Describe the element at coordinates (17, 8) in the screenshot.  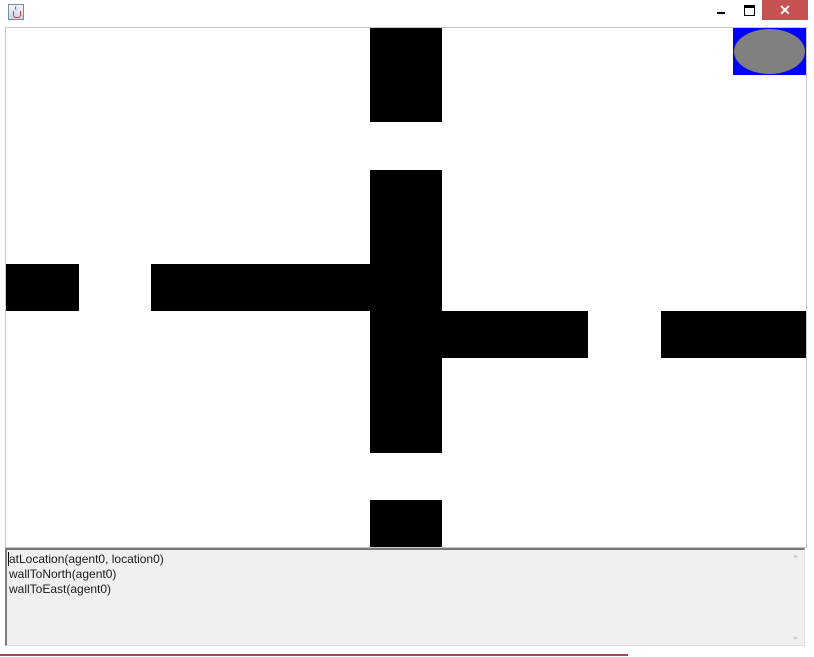
I see `steam-mark` at that location.